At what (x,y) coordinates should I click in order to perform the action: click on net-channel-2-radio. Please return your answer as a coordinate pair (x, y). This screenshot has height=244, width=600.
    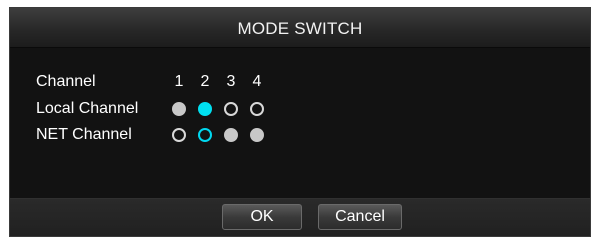
    Looking at the image, I should click on (205, 135).